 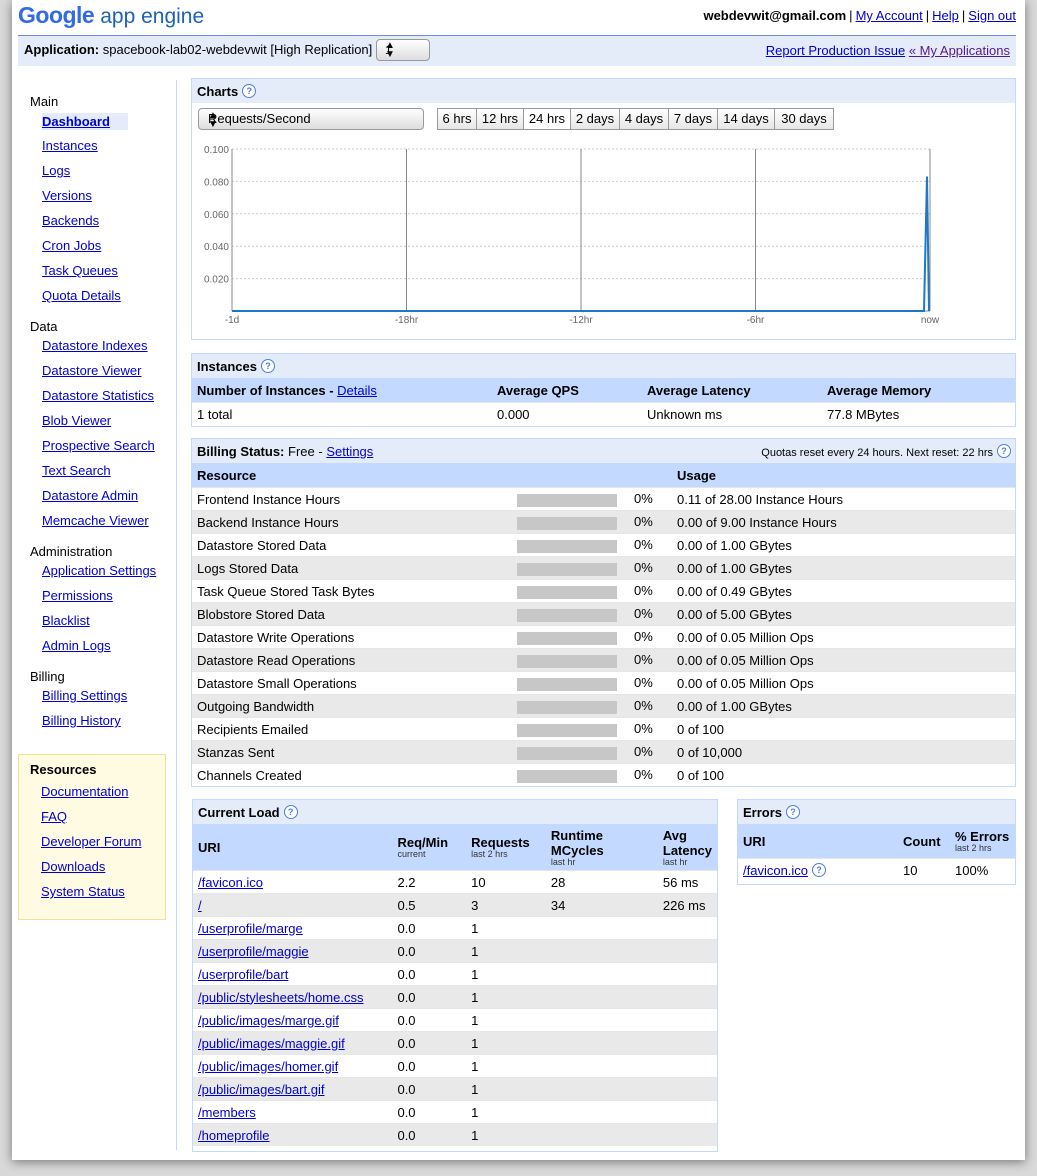 What do you see at coordinates (352, 774) in the screenshot?
I see `billing-resource: Channels Created` at bounding box center [352, 774].